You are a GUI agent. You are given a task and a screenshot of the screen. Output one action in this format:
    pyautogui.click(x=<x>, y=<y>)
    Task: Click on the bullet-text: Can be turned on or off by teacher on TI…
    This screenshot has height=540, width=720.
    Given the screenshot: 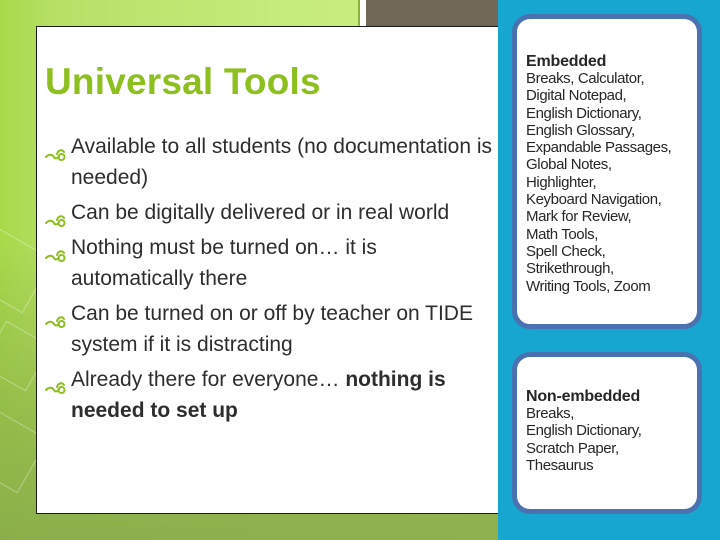 What is the action you would take?
    pyautogui.click(x=272, y=329)
    